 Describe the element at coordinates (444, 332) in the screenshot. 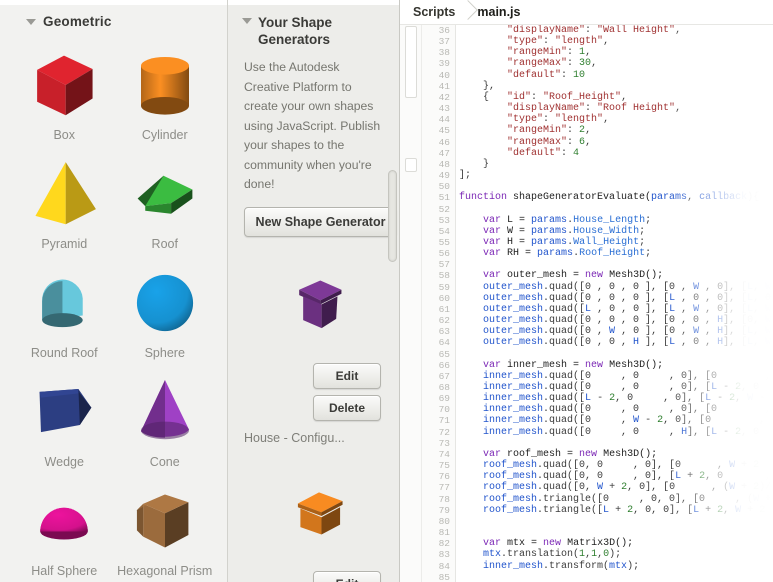

I see `line-number: 63` at that location.